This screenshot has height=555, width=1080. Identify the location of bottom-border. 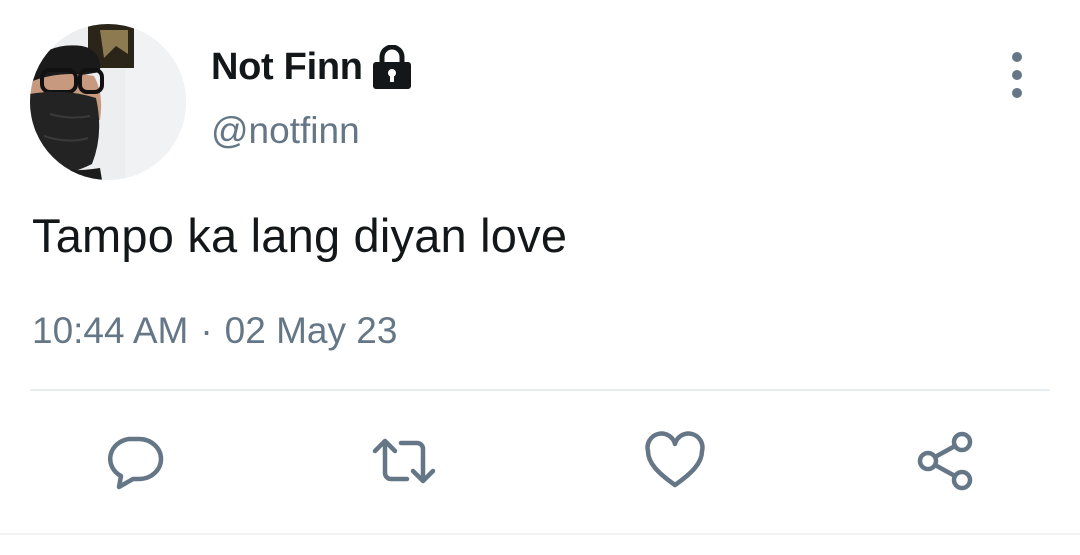
(540, 534).